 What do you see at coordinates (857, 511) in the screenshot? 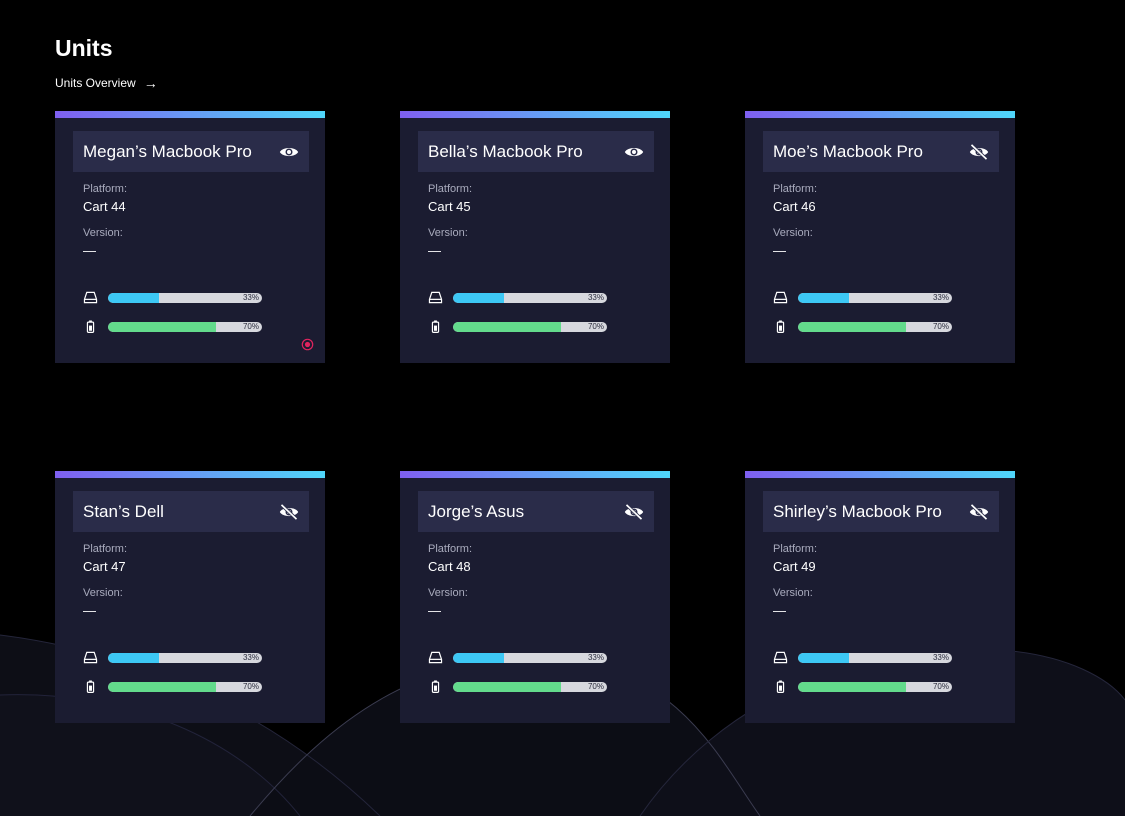
I see `unit-name: Shirley’s Macbook Pro` at bounding box center [857, 511].